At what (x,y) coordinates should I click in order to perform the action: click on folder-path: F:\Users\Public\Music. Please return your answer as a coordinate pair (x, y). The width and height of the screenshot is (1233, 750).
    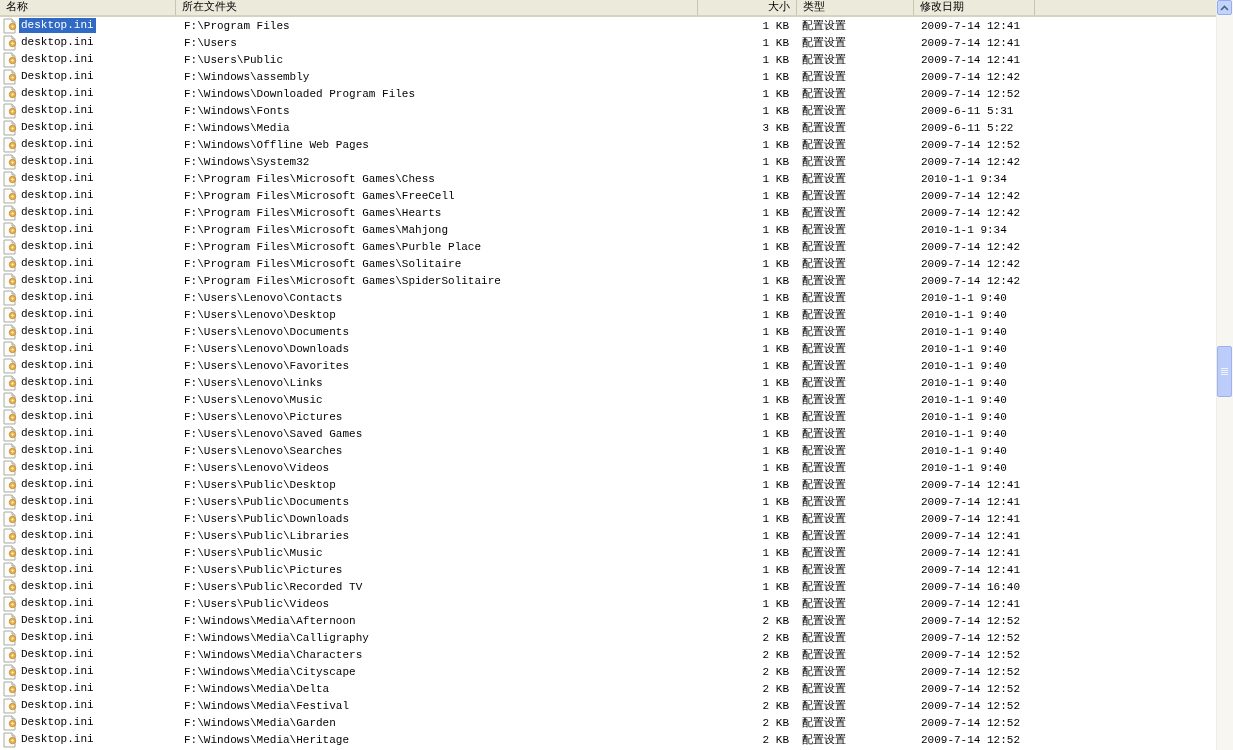
    Looking at the image, I should click on (253, 552).